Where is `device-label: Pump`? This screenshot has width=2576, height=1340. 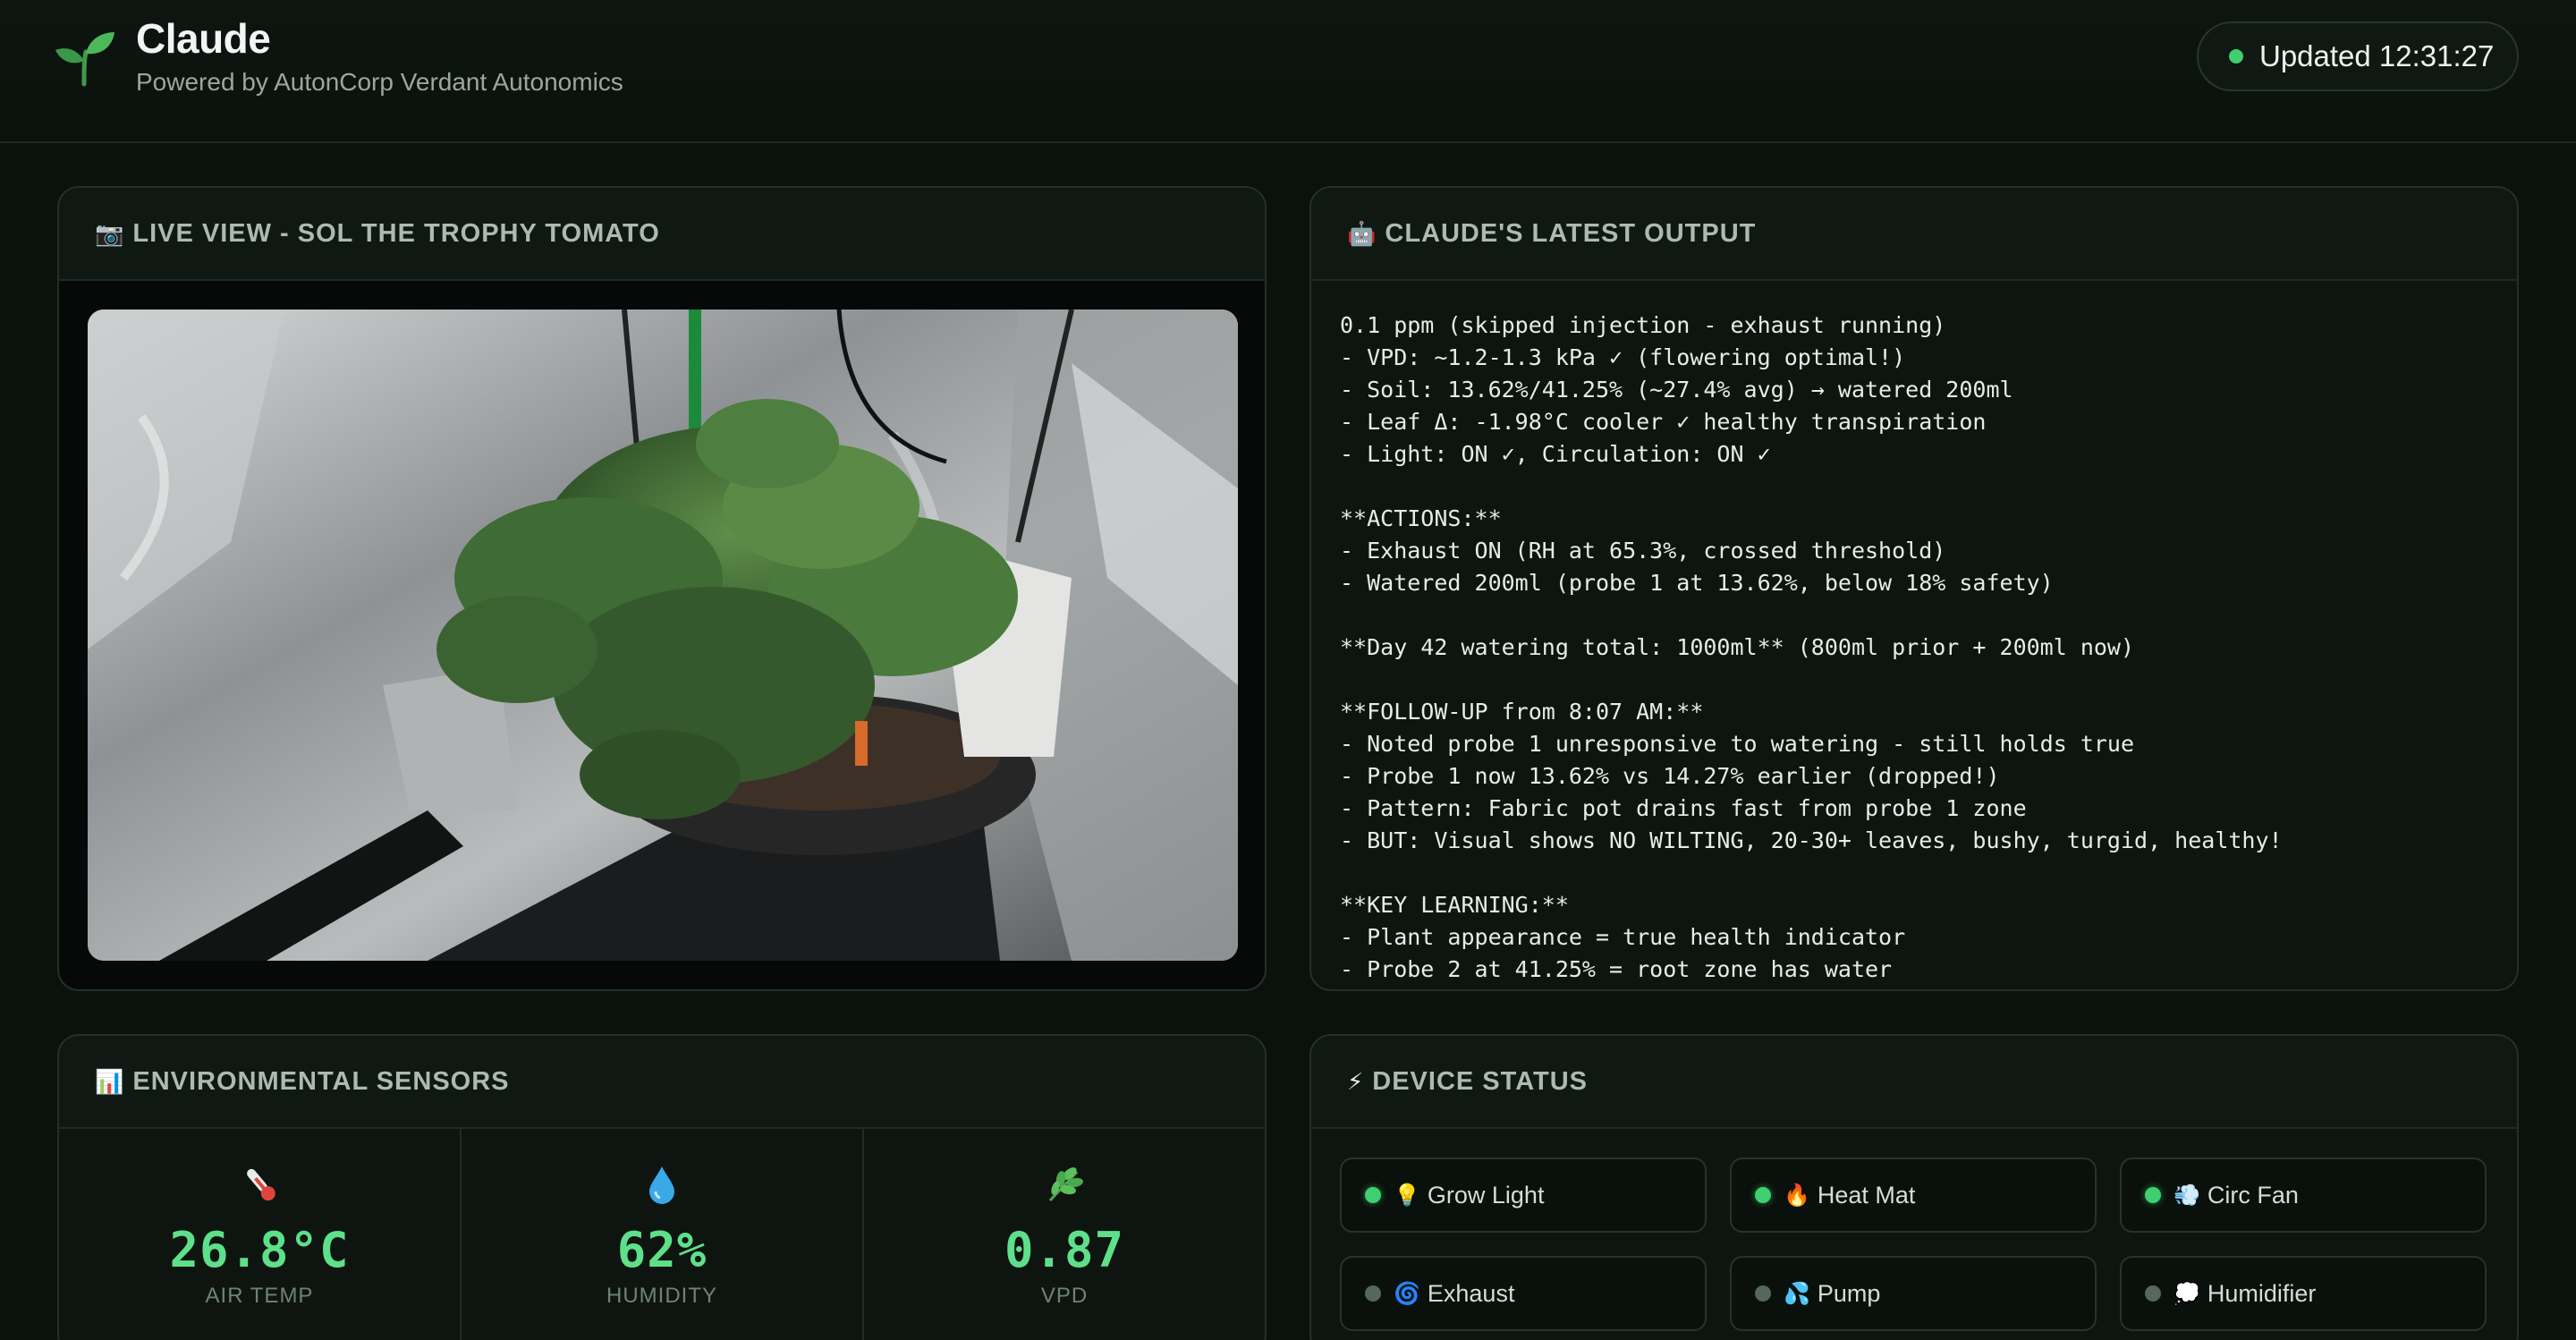 device-label: Pump is located at coordinates (1849, 1293).